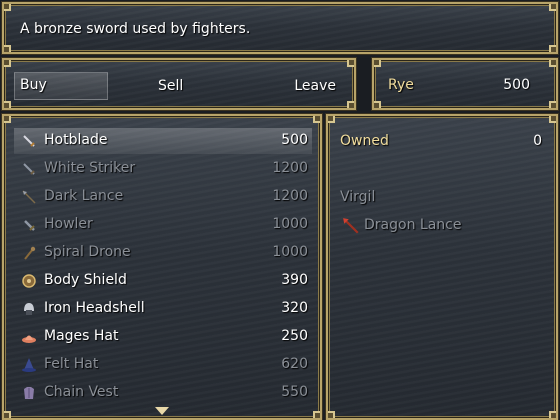 This screenshot has height=420, width=560. Describe the element at coordinates (163, 393) in the screenshot. I see `shop-item-row: Chain Vest 550` at that location.